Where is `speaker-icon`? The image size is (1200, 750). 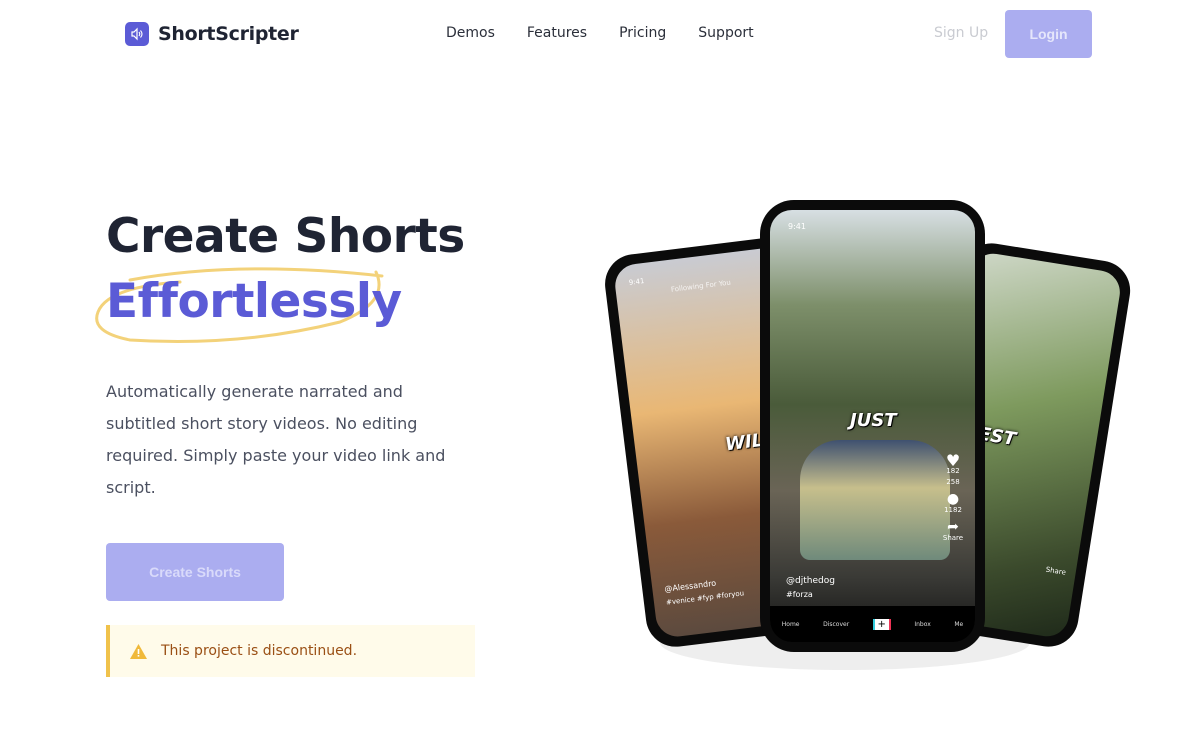
speaker-icon is located at coordinates (137, 34).